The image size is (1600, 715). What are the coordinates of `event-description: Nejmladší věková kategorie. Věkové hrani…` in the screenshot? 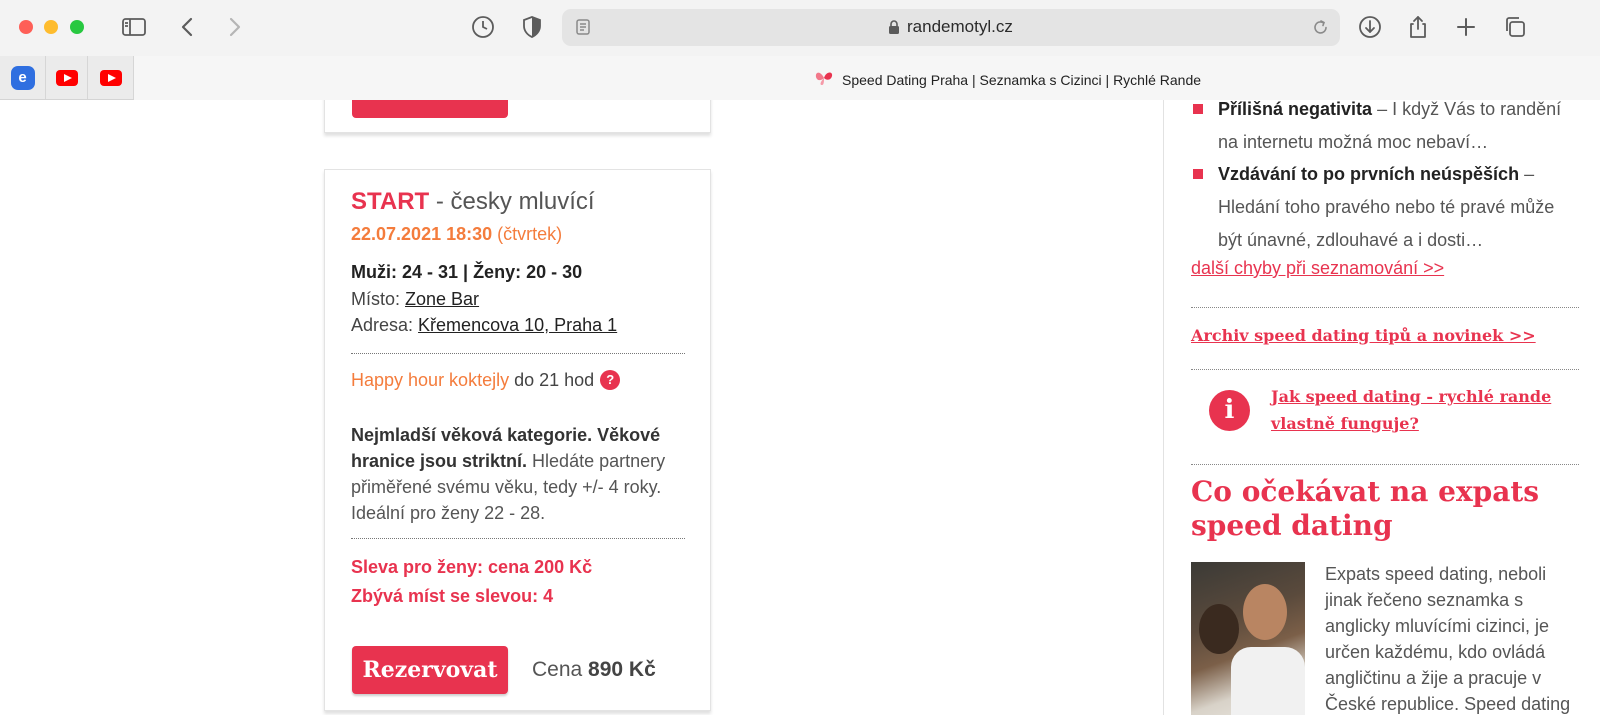 It's located at (523, 474).